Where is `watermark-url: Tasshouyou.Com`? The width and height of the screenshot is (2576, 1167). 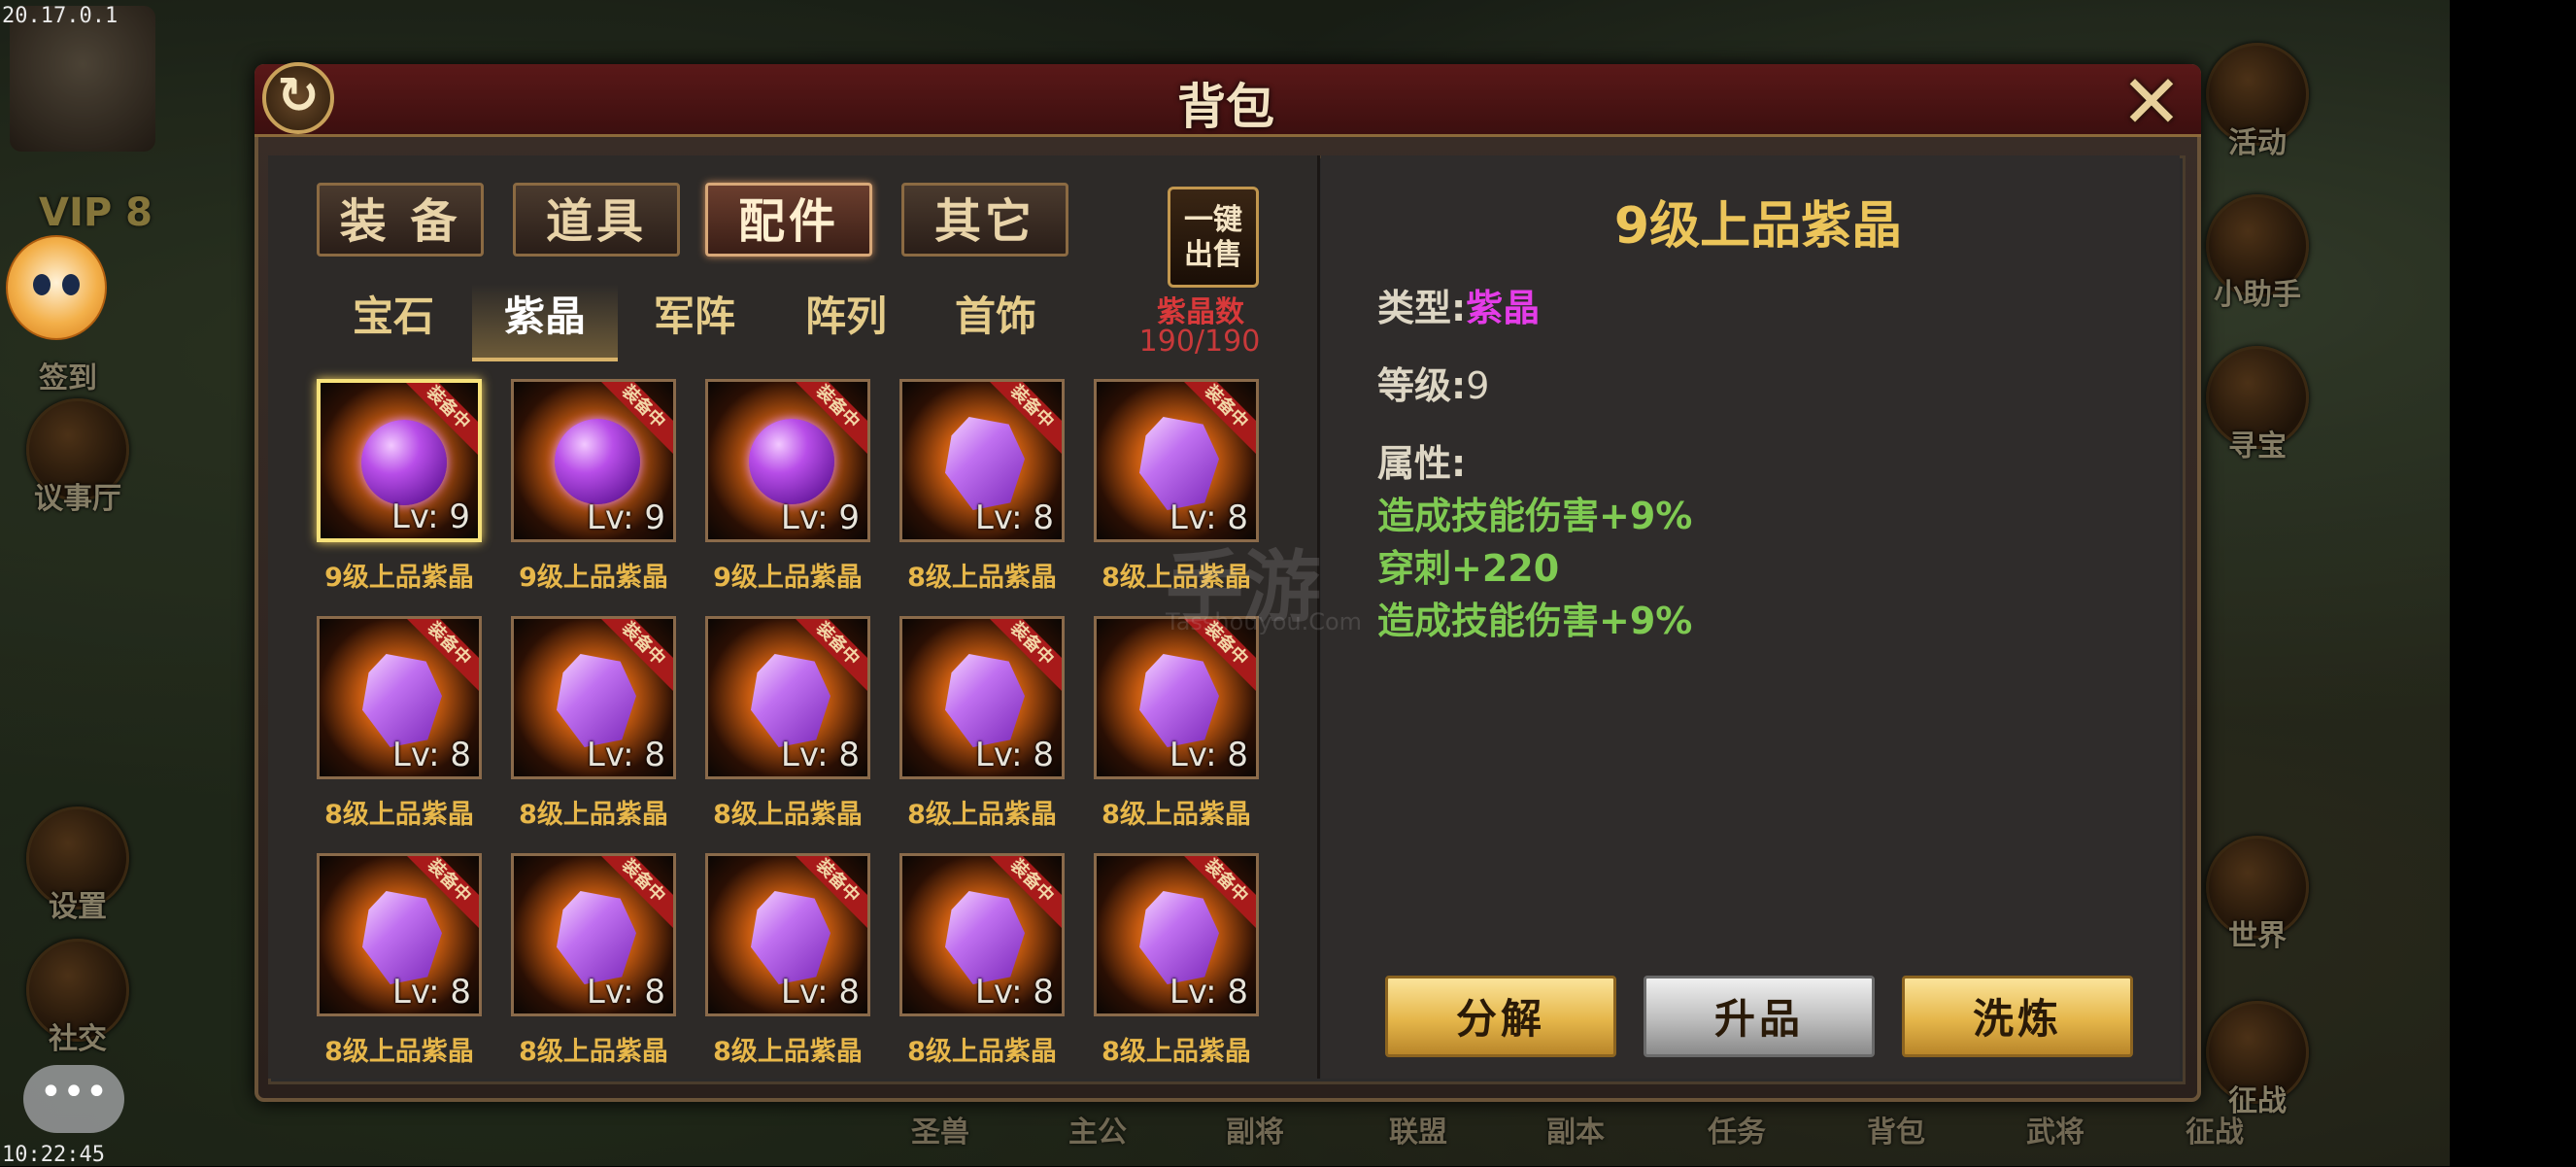 watermark-url: Tasshouyou.Com is located at coordinates (1264, 621).